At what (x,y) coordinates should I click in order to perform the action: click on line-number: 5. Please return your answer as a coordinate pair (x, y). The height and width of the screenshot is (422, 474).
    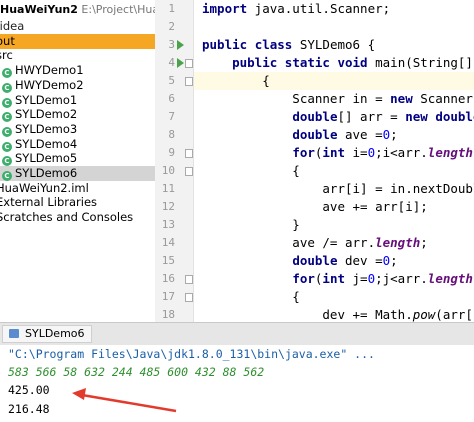
    Looking at the image, I should click on (171, 80).